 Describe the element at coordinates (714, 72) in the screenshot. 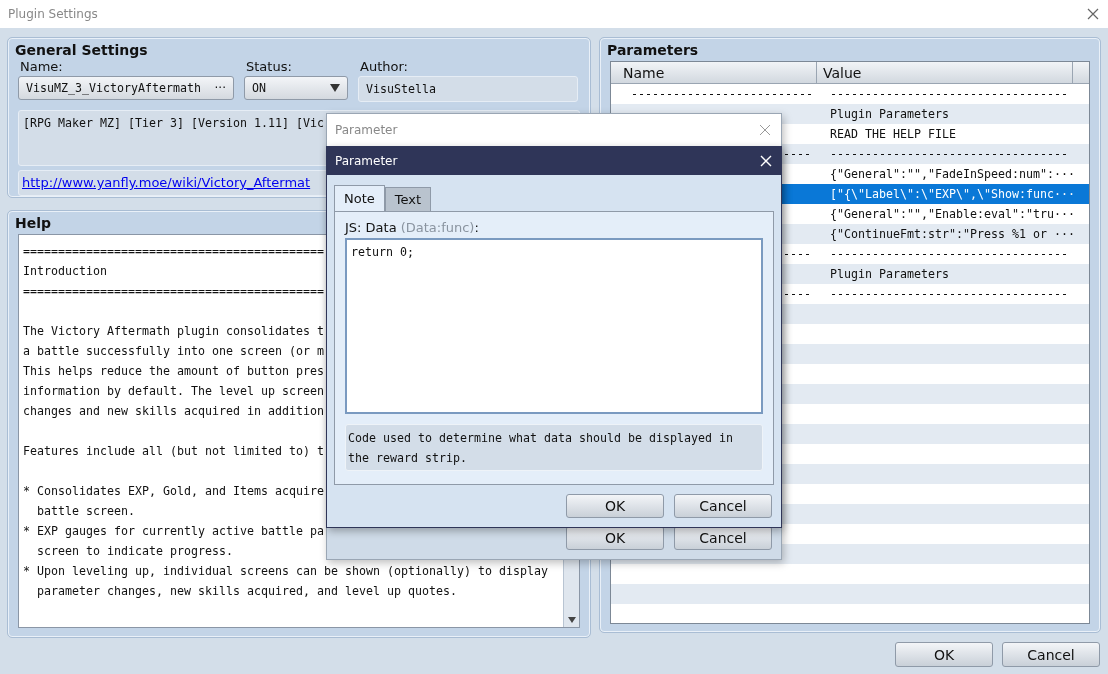

I see `column-header: Name` at that location.